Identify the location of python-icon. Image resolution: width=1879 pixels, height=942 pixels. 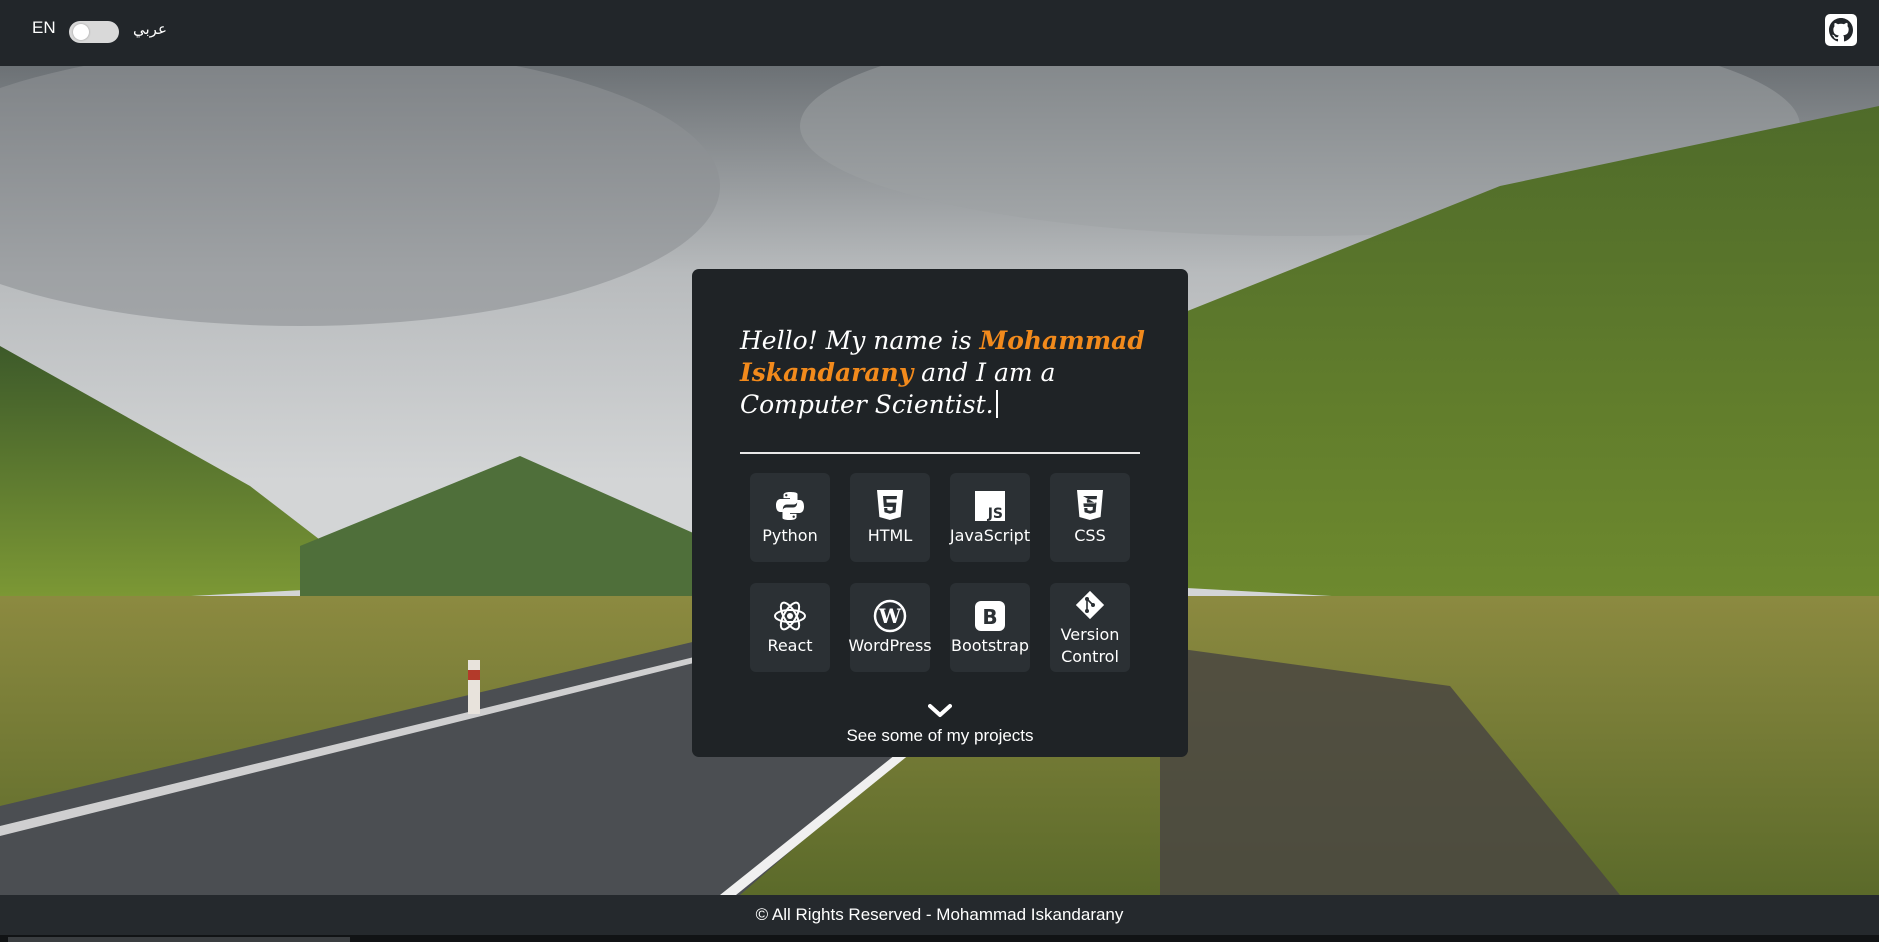
(790, 505).